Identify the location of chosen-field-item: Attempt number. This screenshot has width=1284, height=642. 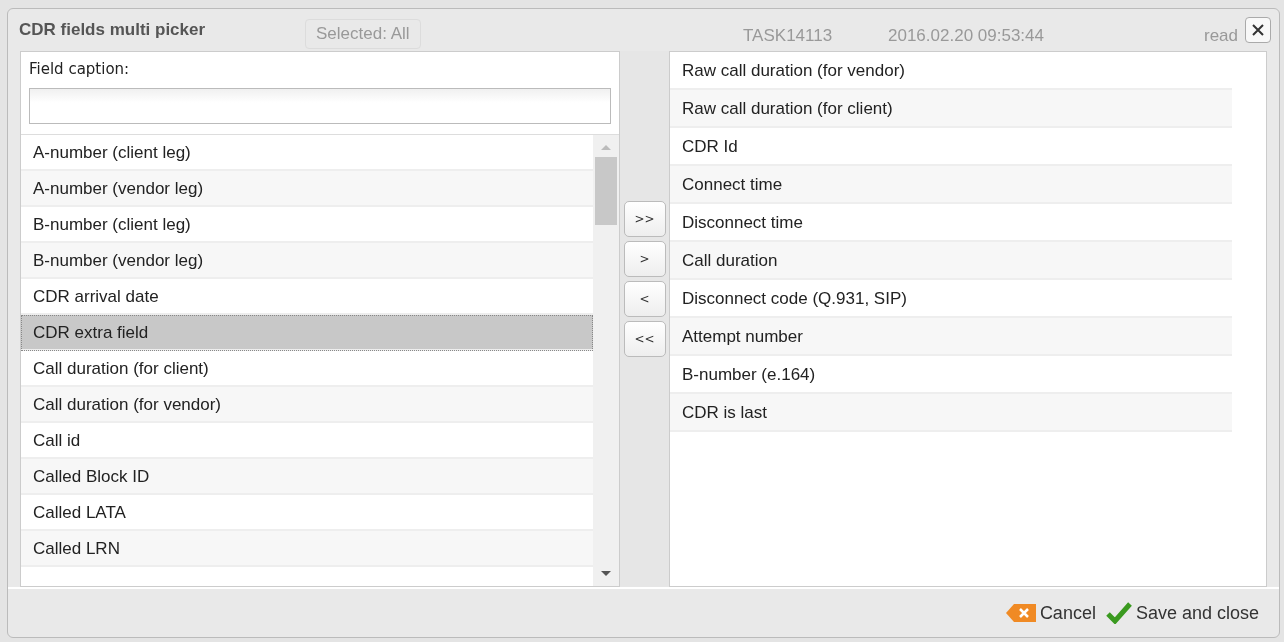
(951, 337).